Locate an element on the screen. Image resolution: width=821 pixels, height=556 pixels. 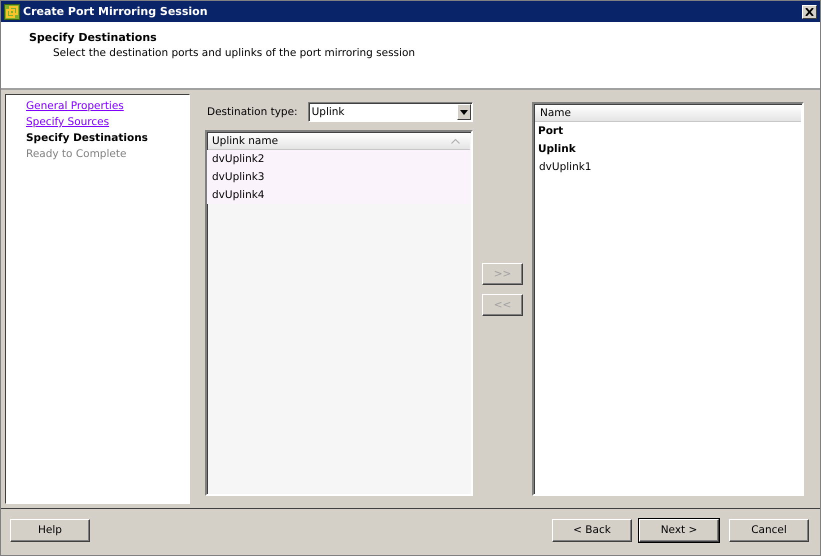
current-step: Specify Destinations is located at coordinates (87, 138).